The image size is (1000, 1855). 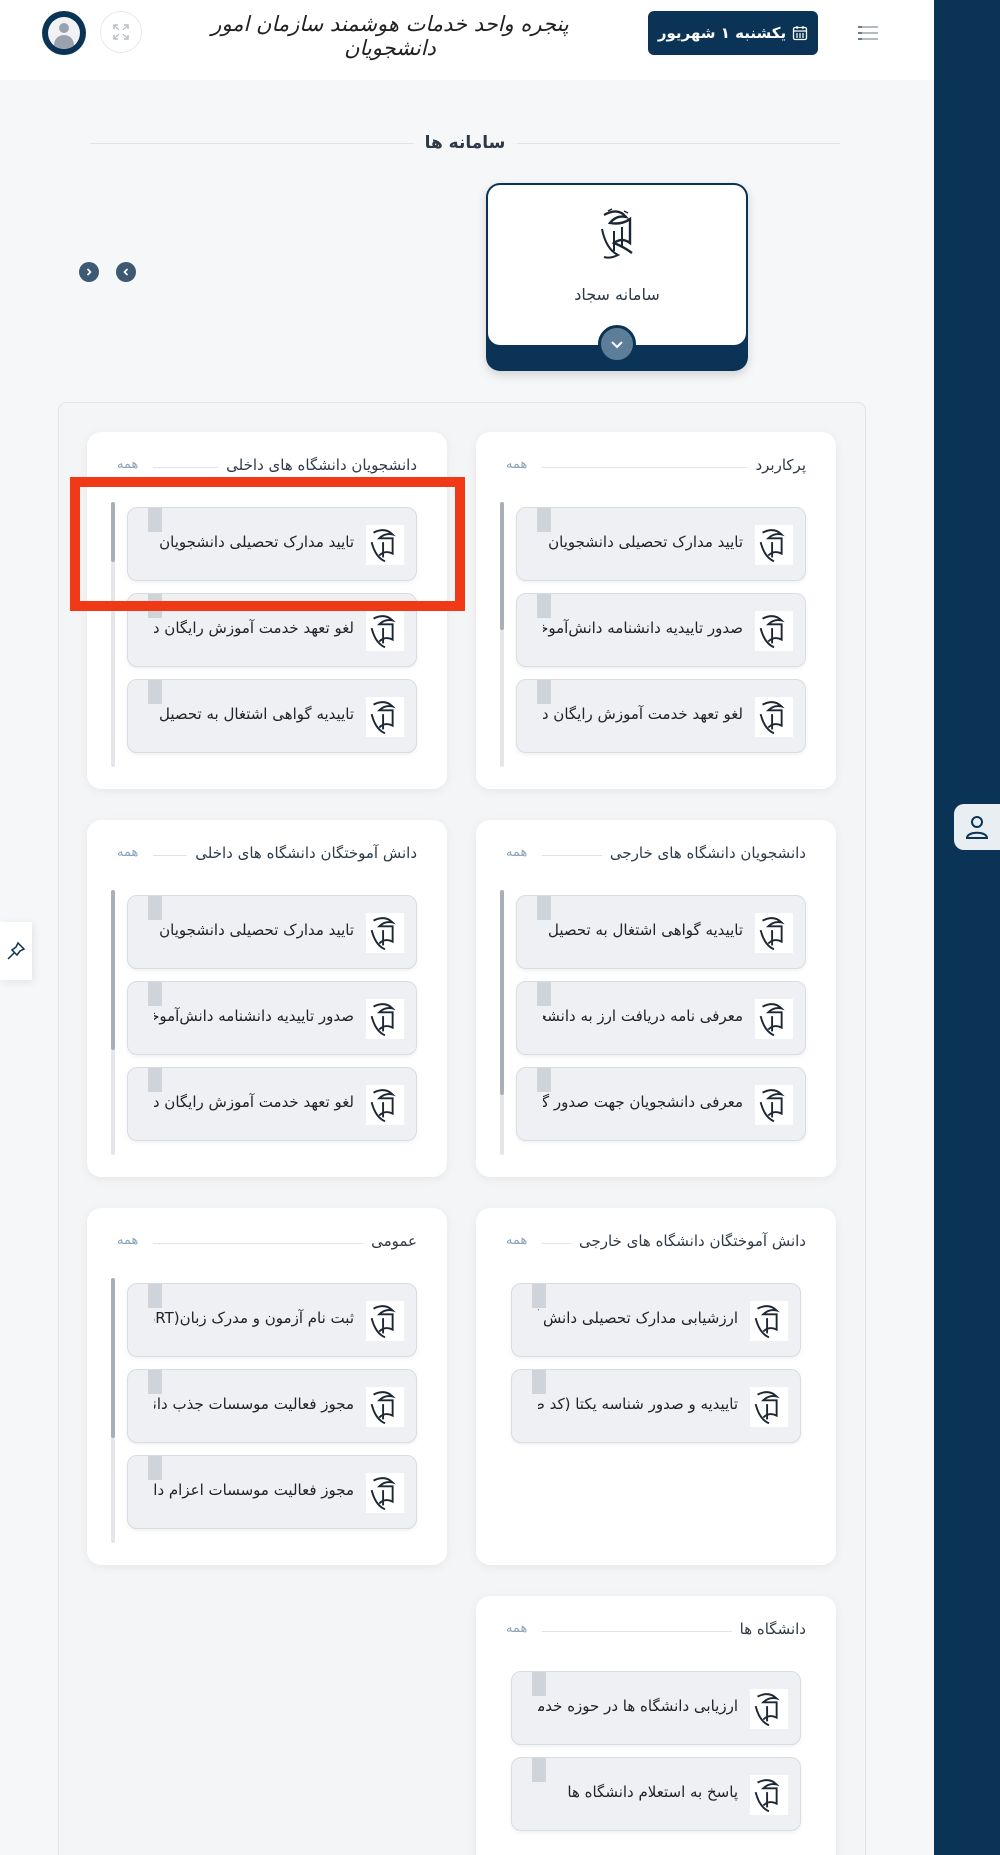 I want to click on panel-header: دانش آموختگان دانشگاه های خارجی همه, so click(x=656, y=1243).